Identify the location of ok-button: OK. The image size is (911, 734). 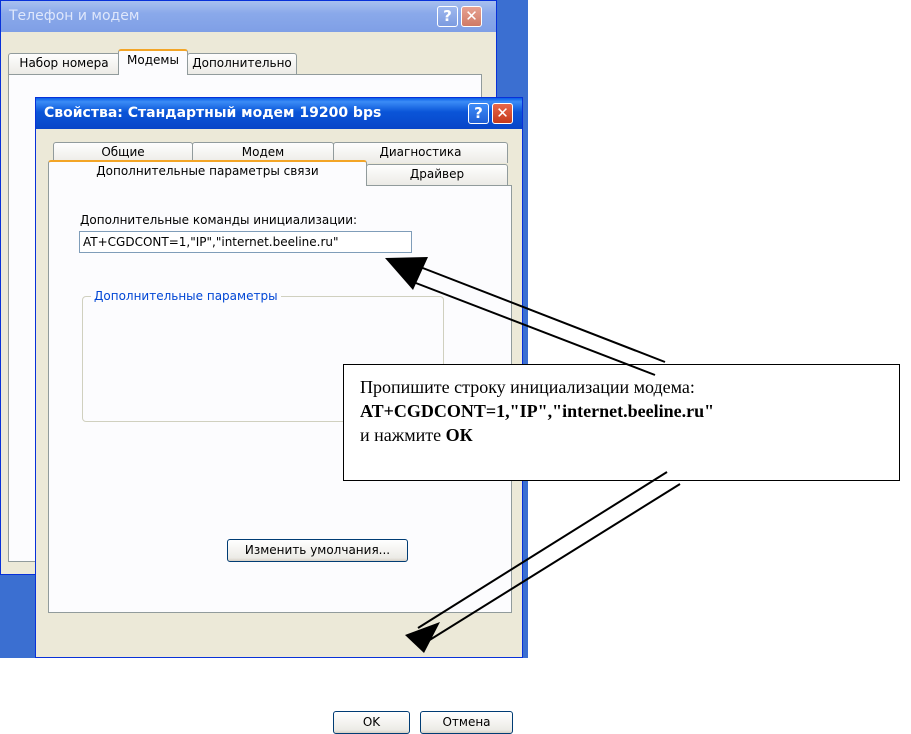
(371, 722).